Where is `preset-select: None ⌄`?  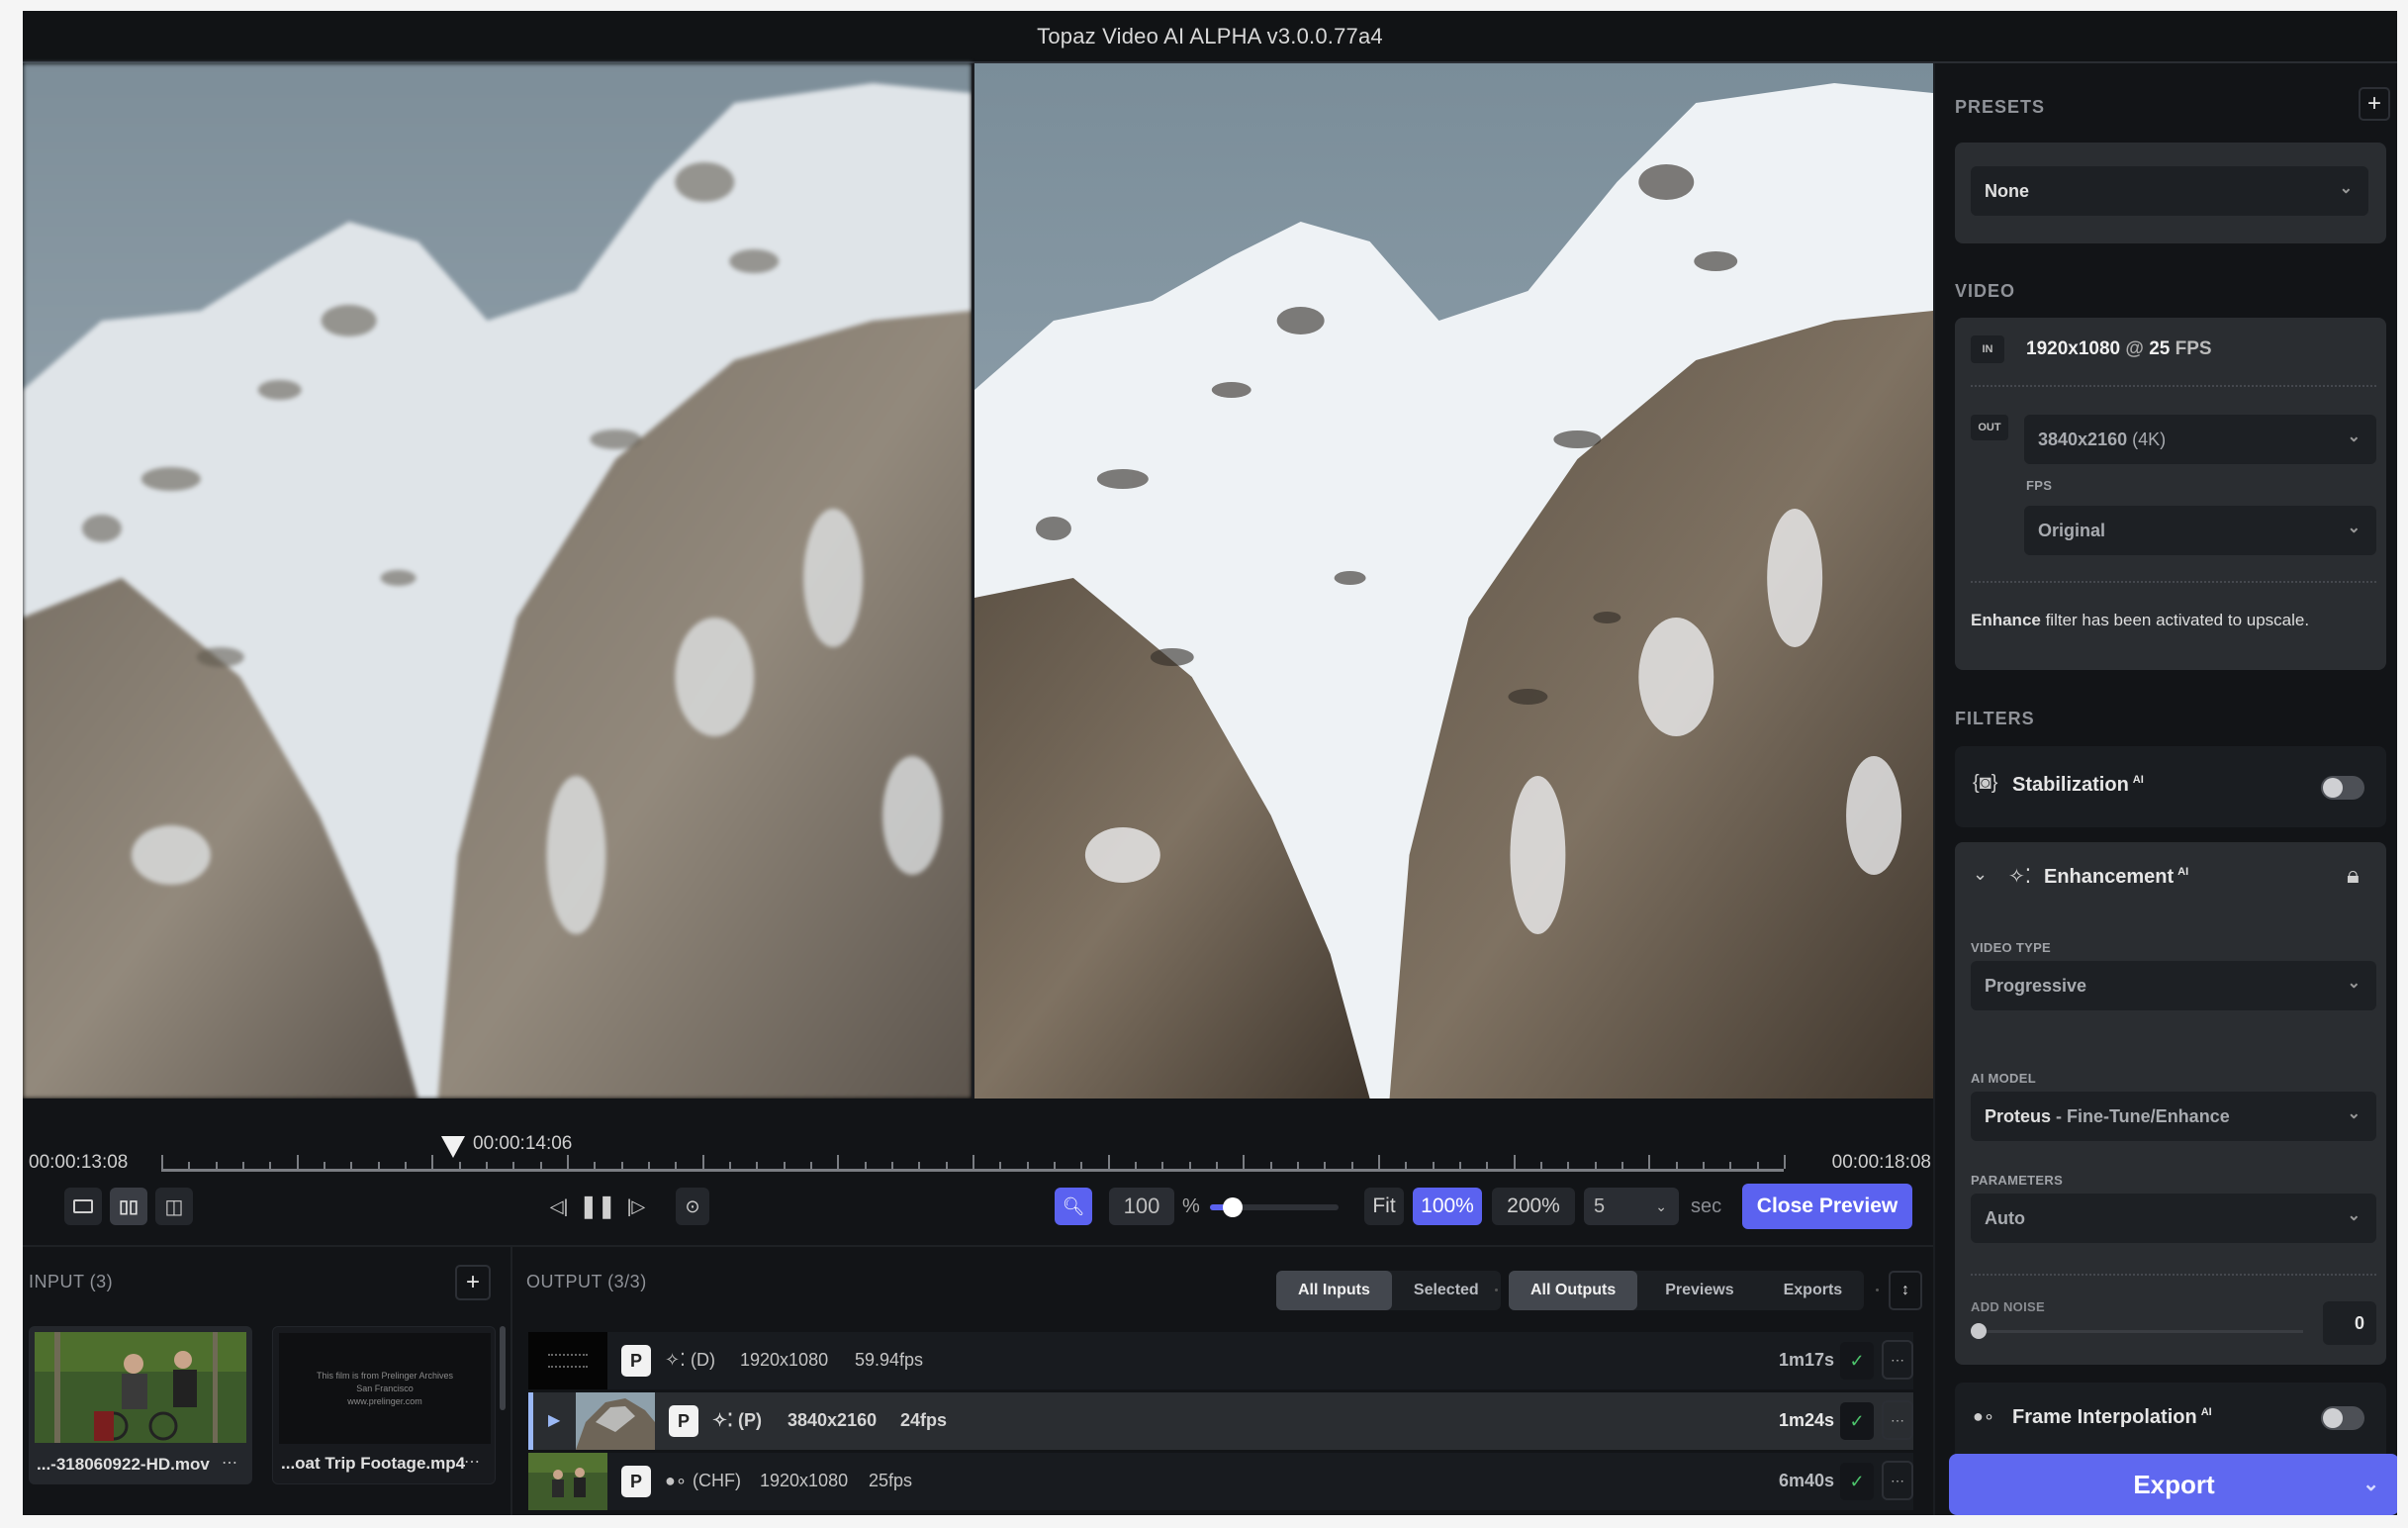
preset-select: None ⌄ is located at coordinates (2169, 191).